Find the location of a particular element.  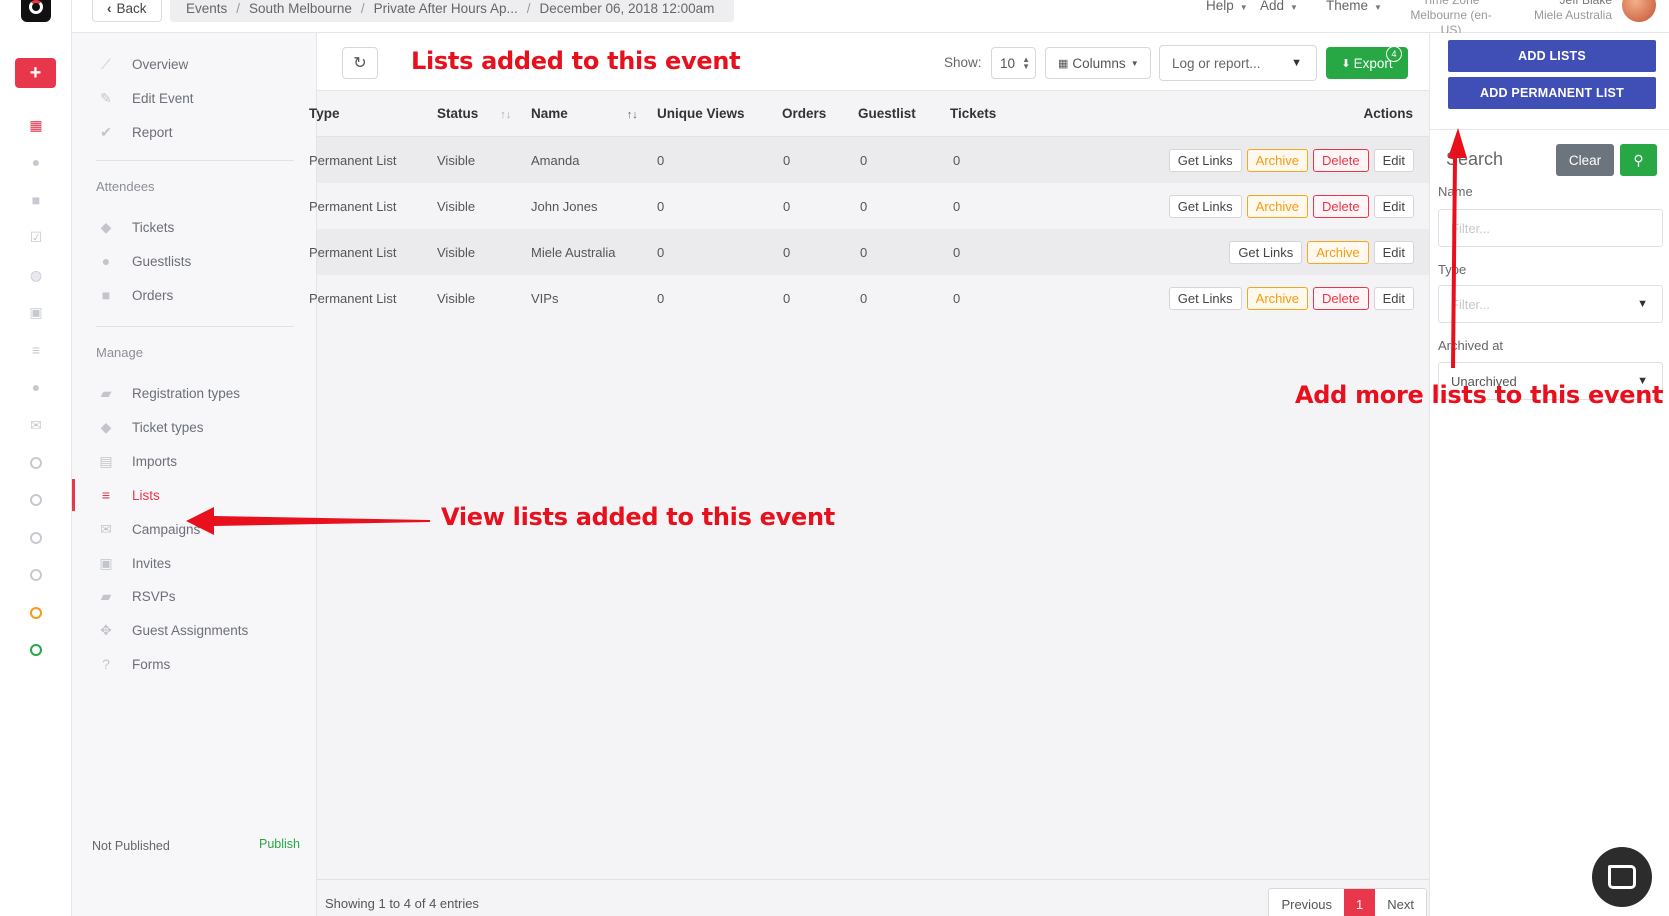

page-size-select: 10 ▲ ▼ is located at coordinates (1013, 63).